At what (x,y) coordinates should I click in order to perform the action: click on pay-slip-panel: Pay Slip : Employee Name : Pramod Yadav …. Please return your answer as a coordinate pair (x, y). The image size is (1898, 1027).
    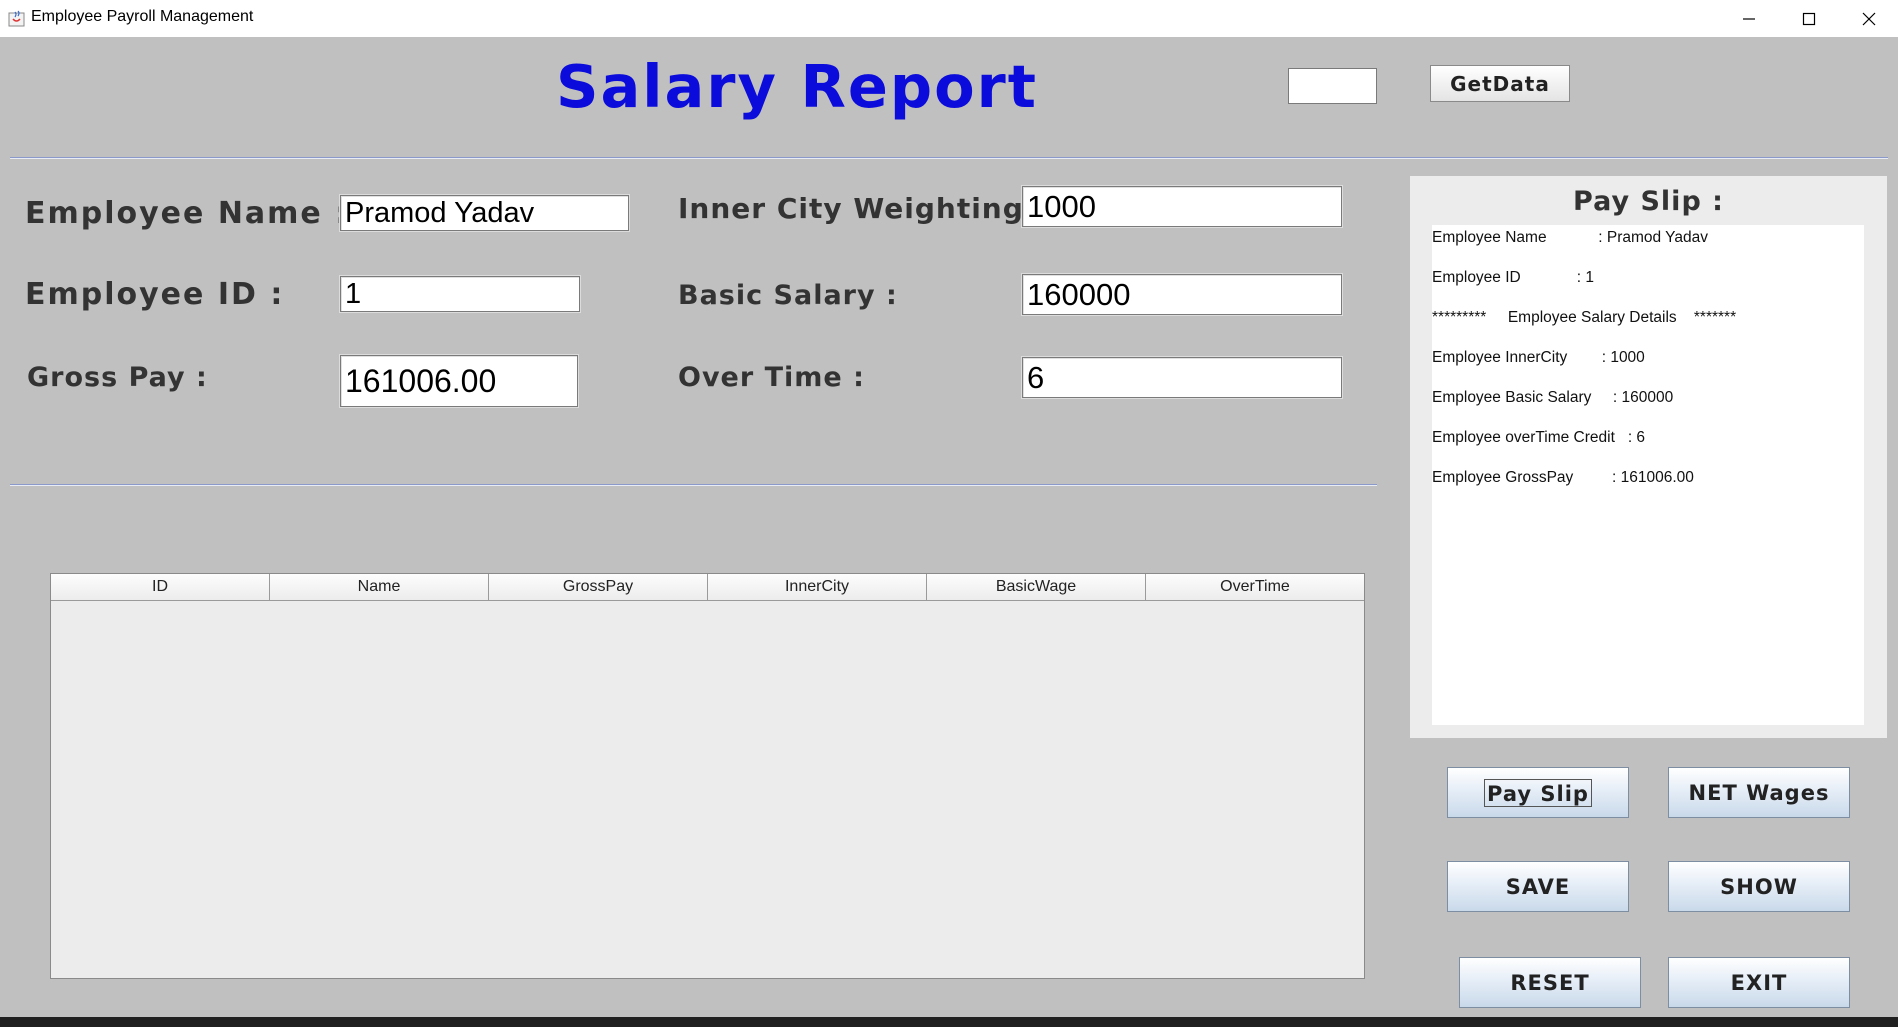
    Looking at the image, I should click on (1648, 457).